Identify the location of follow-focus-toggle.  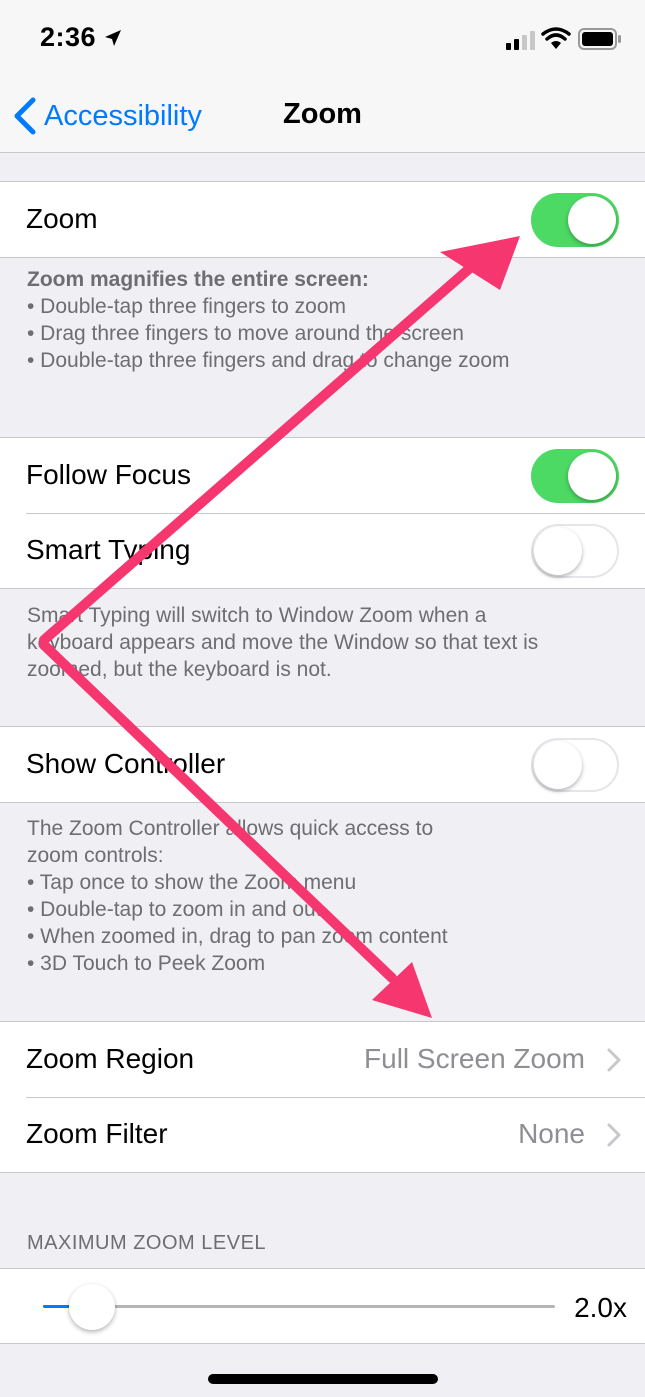
(575, 476).